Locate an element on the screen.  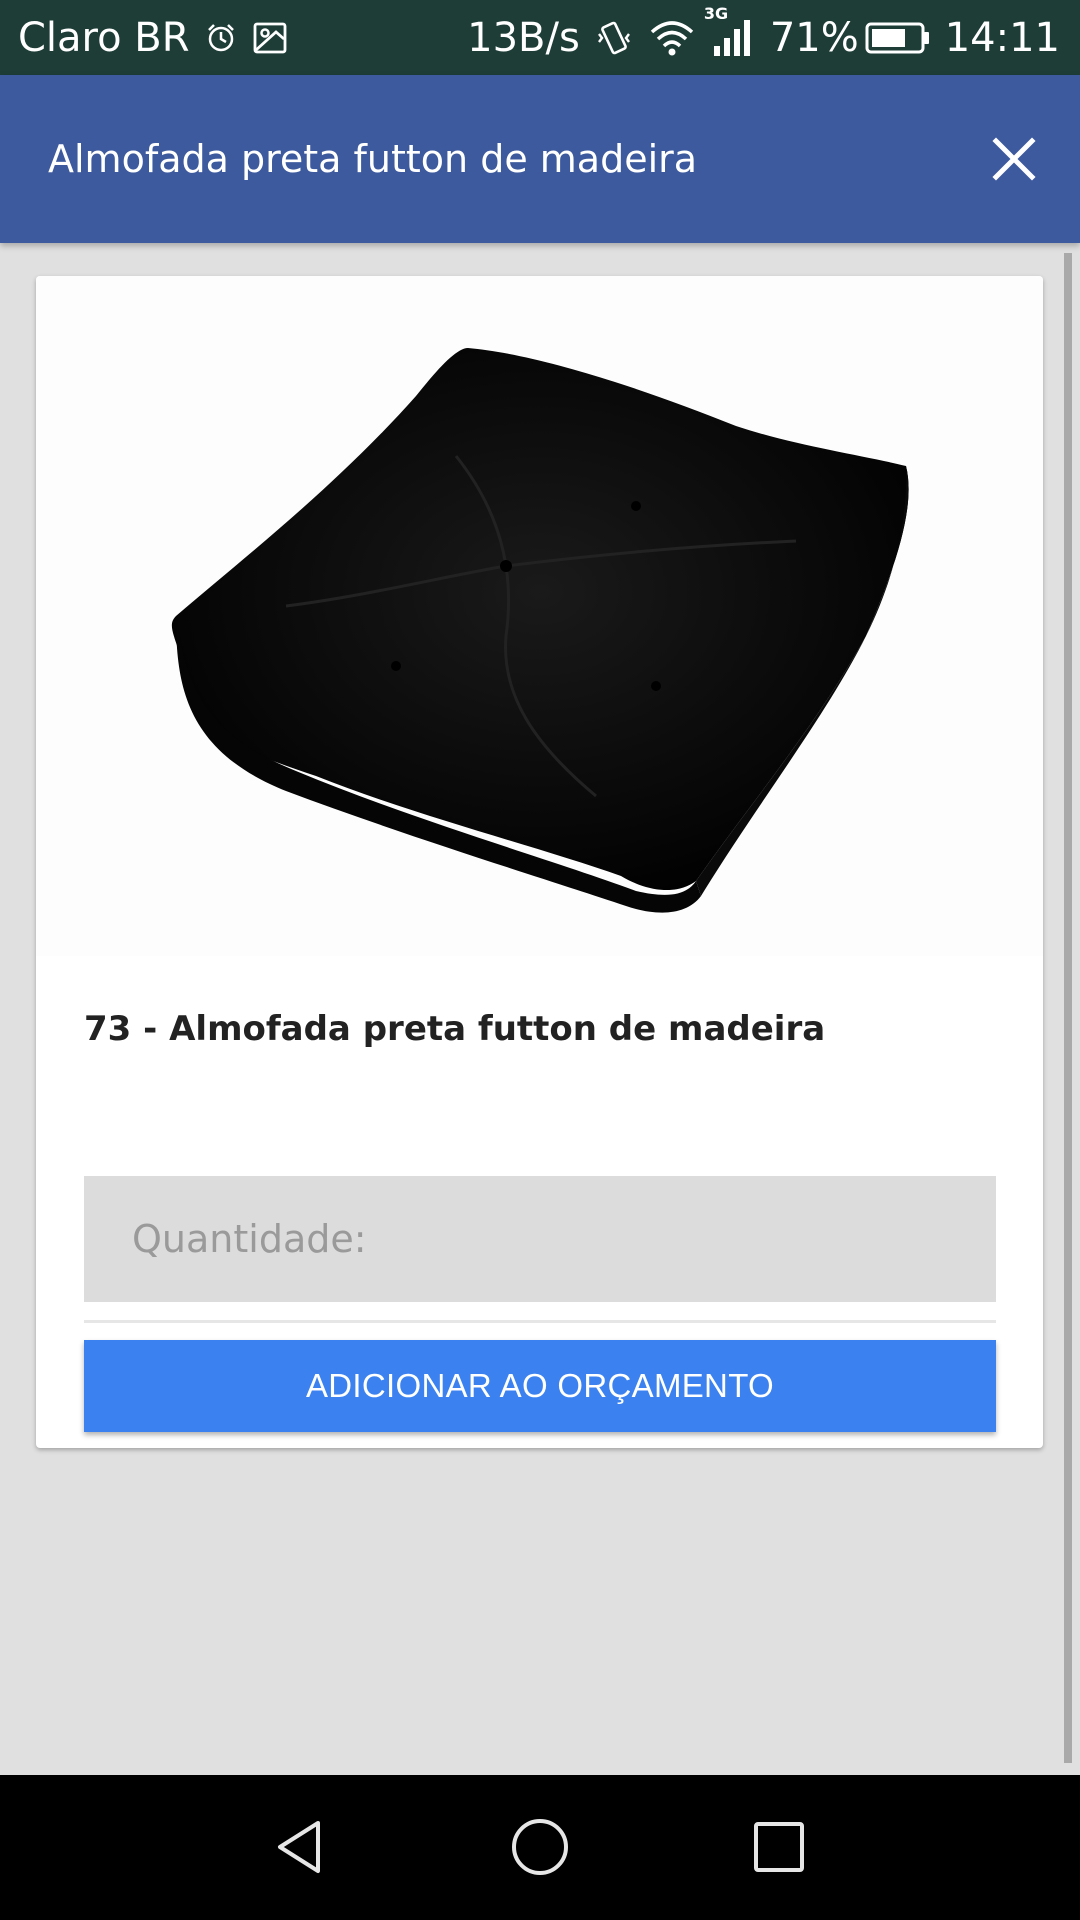
home-icon is located at coordinates (540, 1847).